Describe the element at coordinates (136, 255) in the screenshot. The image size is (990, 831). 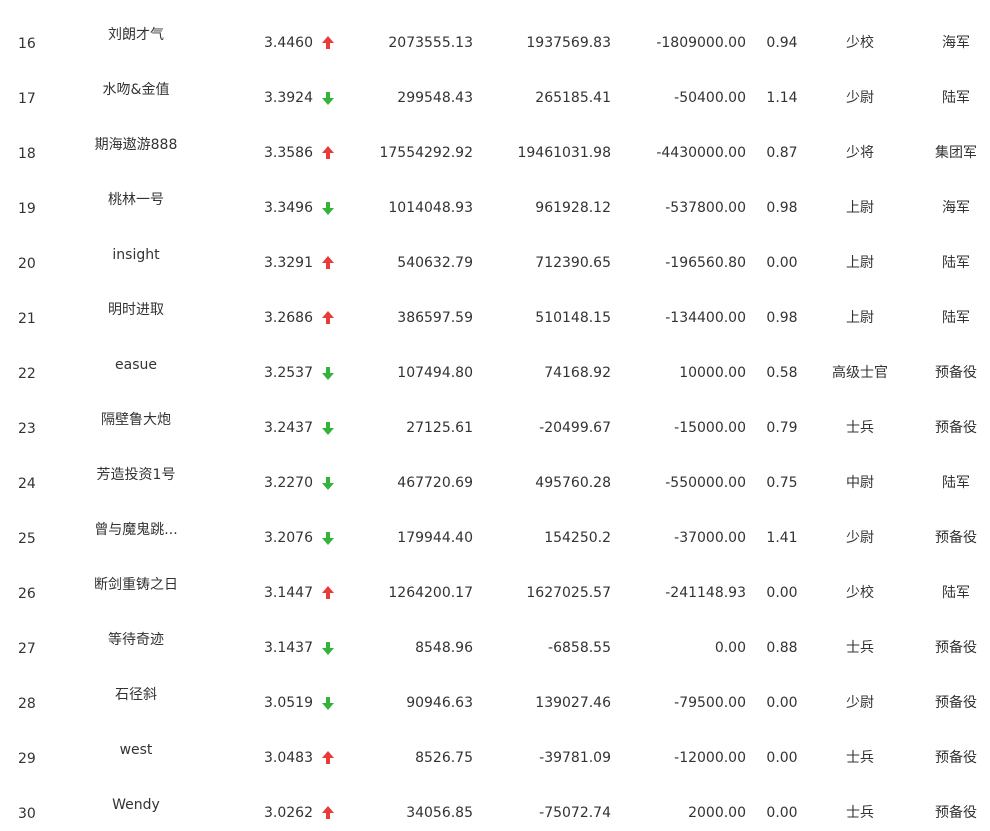
I see `name-cell: insight` at that location.